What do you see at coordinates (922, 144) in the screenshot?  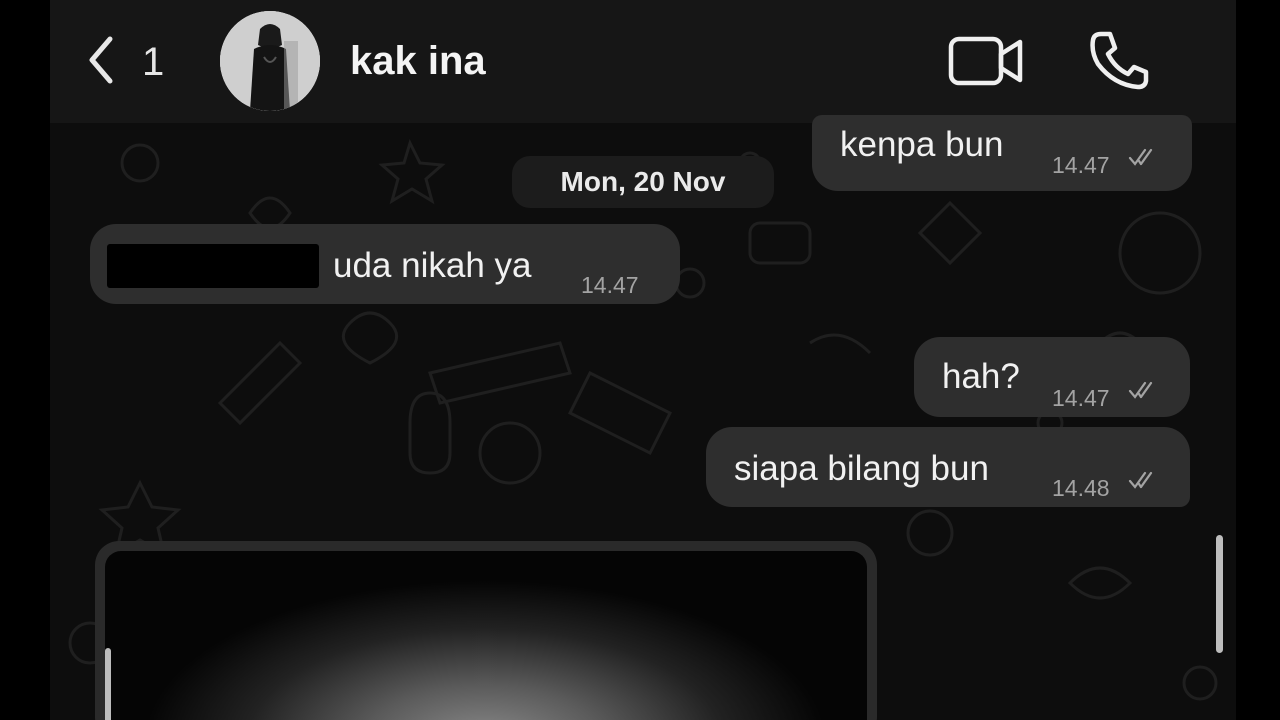 I see `message-text: kenpa bun` at bounding box center [922, 144].